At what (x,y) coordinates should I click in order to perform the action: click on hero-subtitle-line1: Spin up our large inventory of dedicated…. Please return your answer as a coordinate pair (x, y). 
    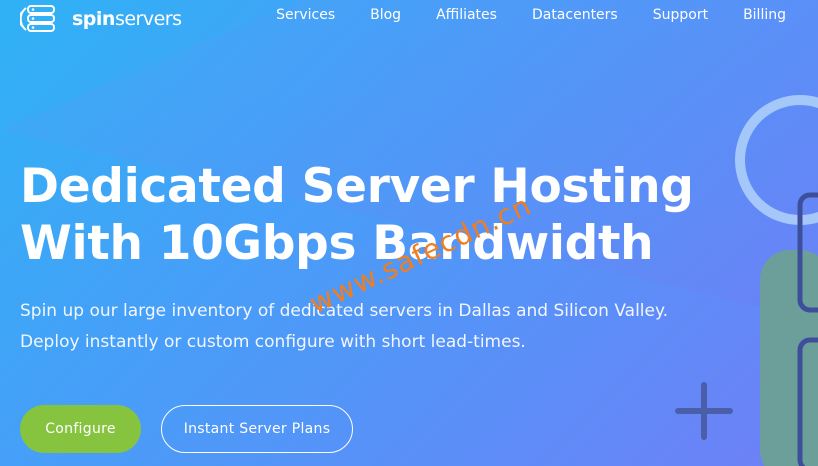
    Looking at the image, I should click on (344, 311).